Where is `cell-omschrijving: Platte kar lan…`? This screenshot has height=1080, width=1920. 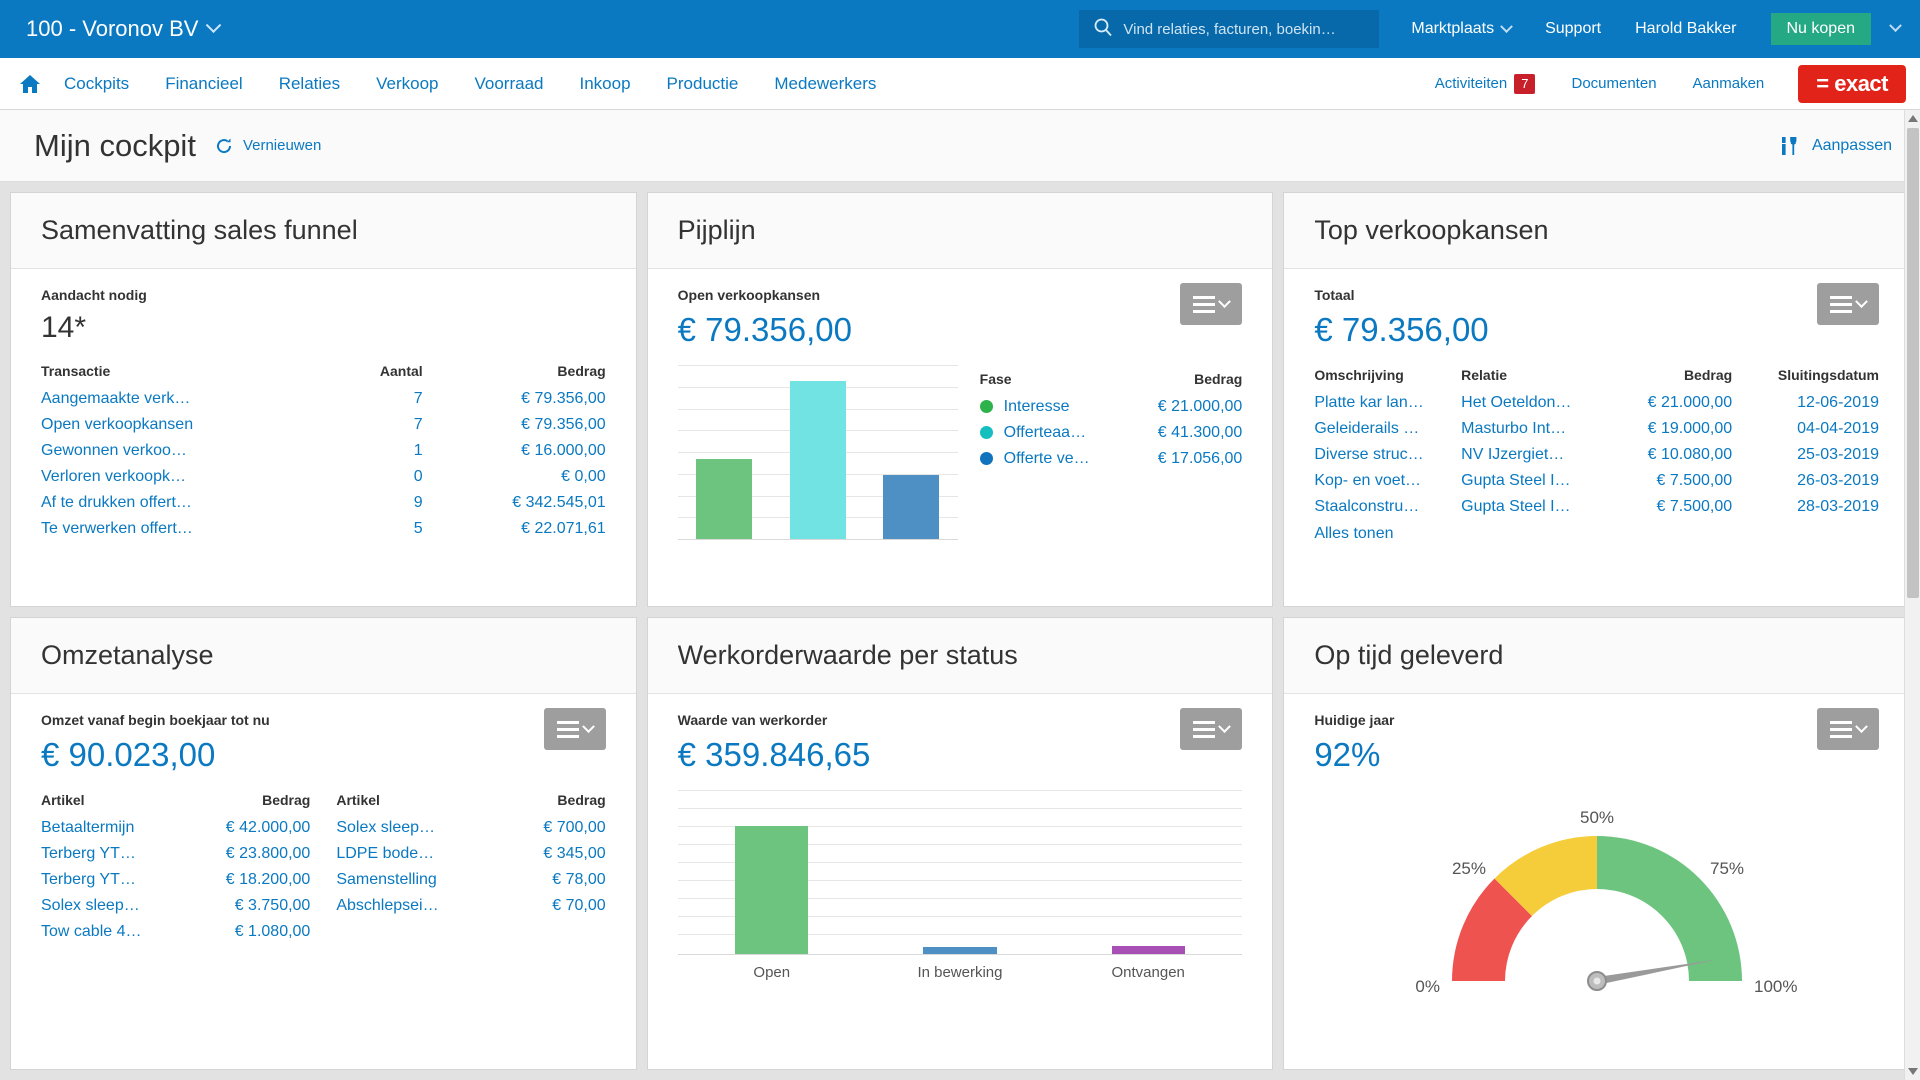 cell-omschrijving: Platte kar lan… is located at coordinates (1387, 403).